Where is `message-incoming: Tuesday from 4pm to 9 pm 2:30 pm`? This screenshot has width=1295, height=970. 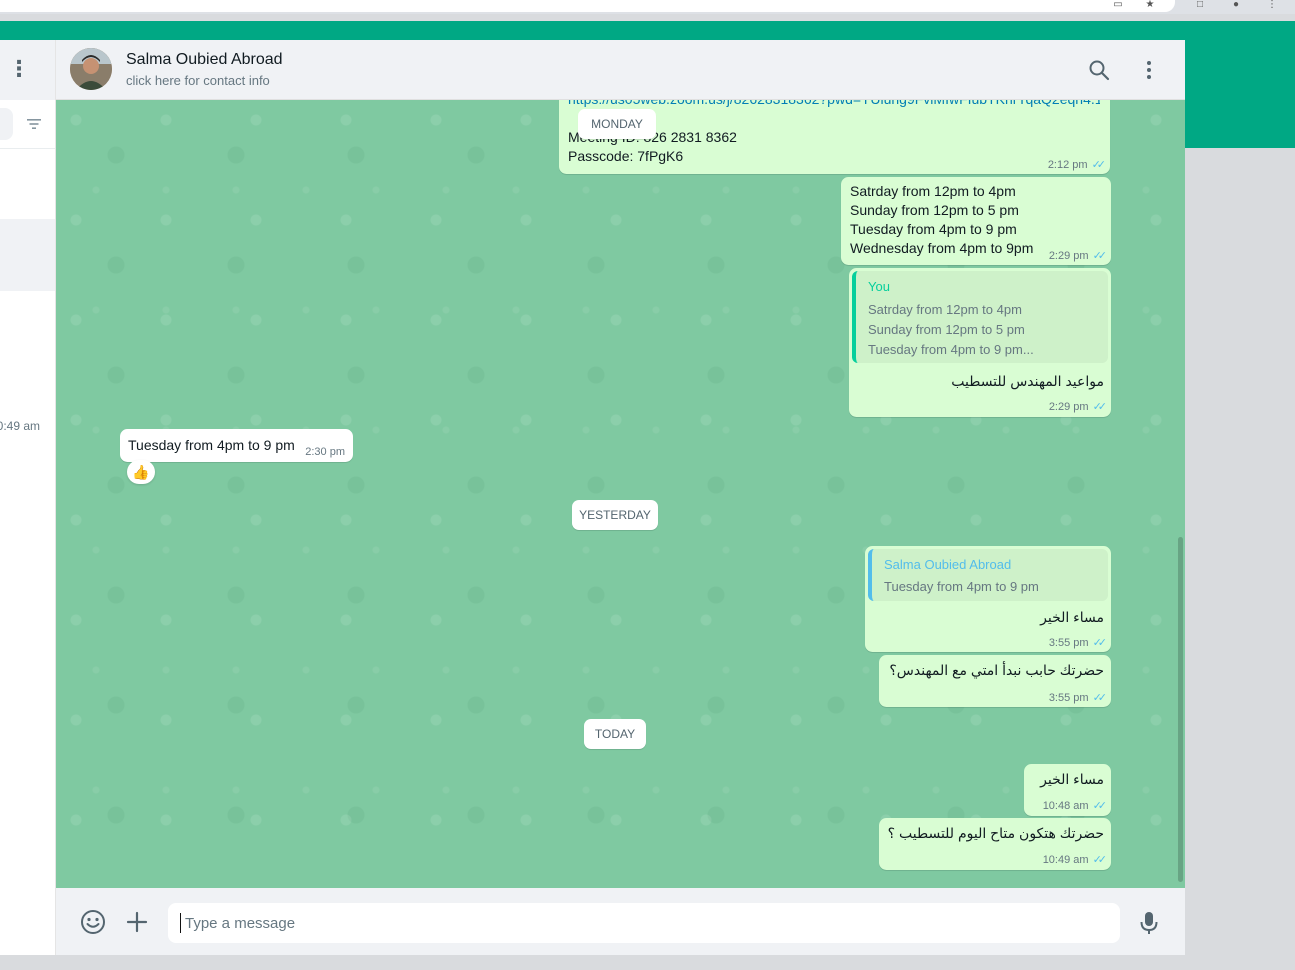
message-incoming: Tuesday from 4pm to 9 pm 2:30 pm is located at coordinates (236, 445).